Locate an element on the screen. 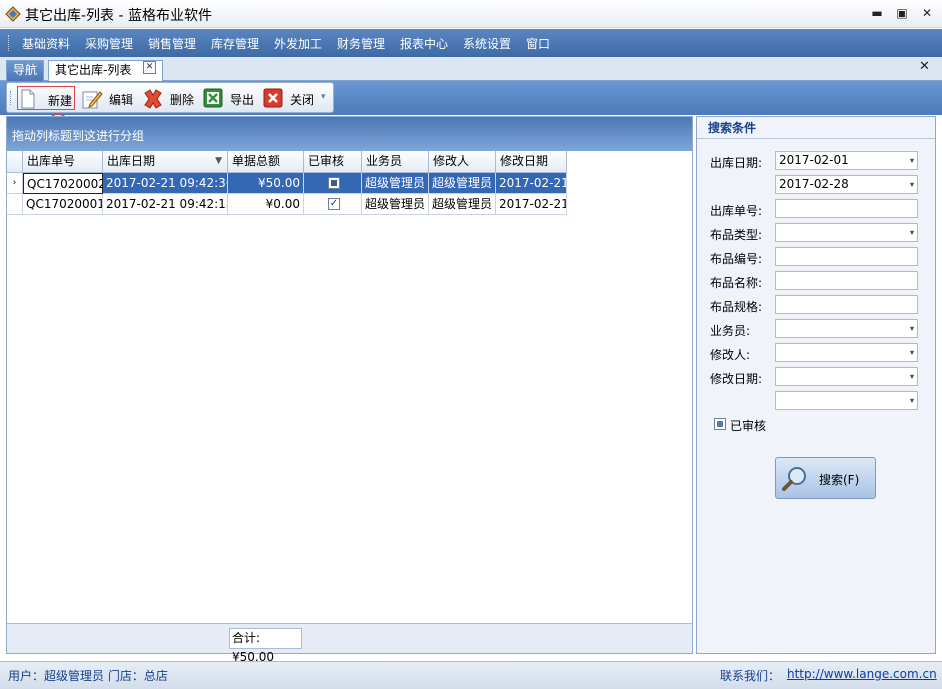 The width and height of the screenshot is (942, 689). row-indicator-icon is located at coordinates (15, 204).